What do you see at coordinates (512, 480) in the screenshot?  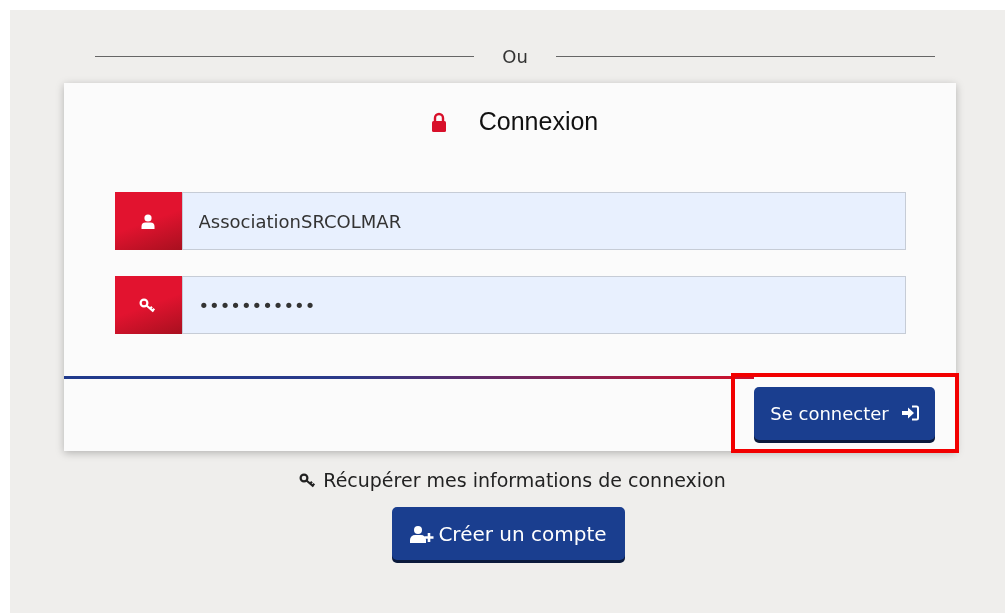 I see `recover-link: Récupérer mes informations de connexion` at bounding box center [512, 480].